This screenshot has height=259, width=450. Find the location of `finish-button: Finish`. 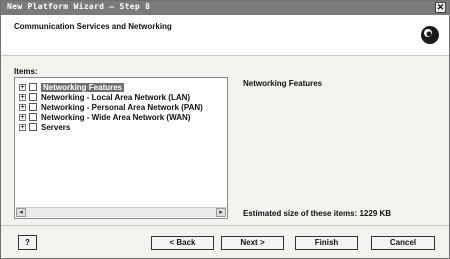

finish-button: Finish is located at coordinates (326, 243).